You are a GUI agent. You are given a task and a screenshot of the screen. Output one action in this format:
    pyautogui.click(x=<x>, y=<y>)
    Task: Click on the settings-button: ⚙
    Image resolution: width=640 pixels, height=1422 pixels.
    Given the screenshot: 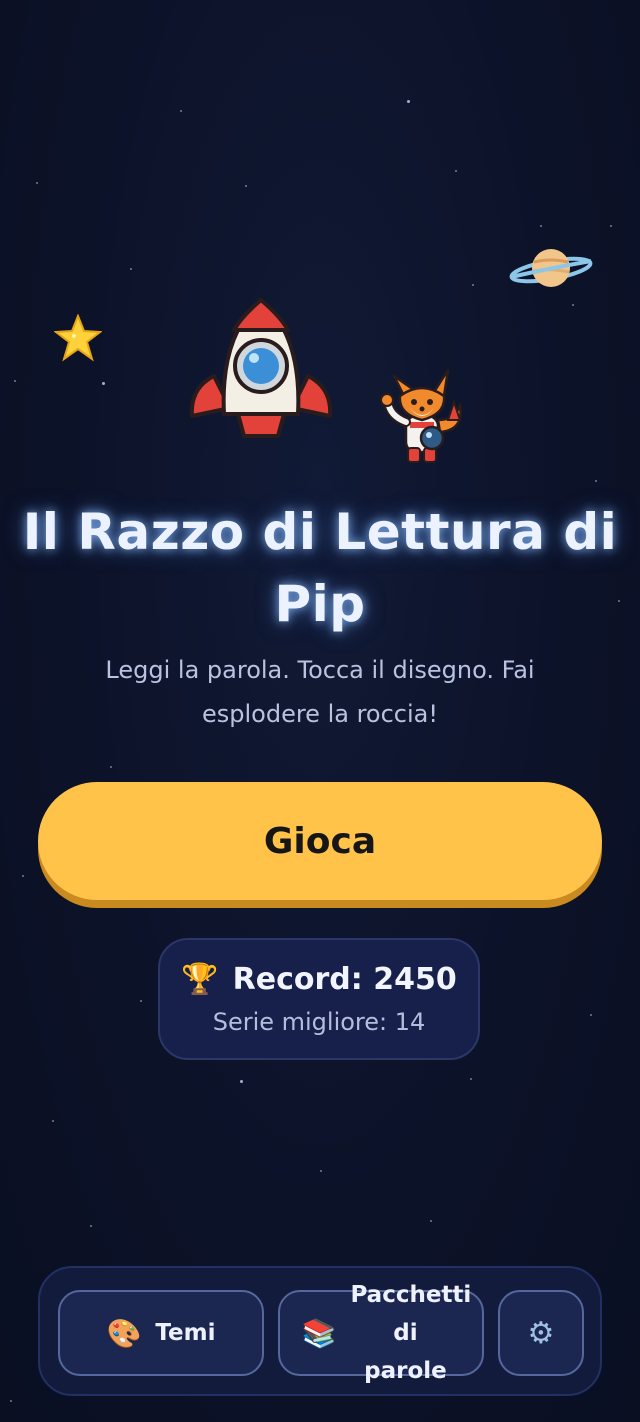 What is the action you would take?
    pyautogui.click(x=541, y=1333)
    